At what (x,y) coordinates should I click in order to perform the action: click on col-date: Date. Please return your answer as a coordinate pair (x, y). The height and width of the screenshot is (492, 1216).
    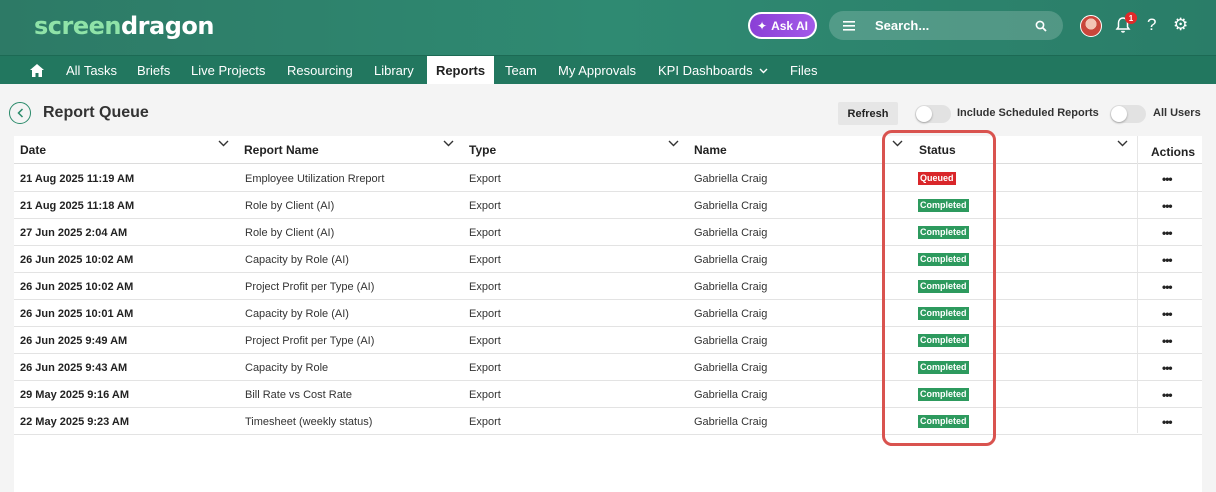
    Looking at the image, I should click on (33, 150).